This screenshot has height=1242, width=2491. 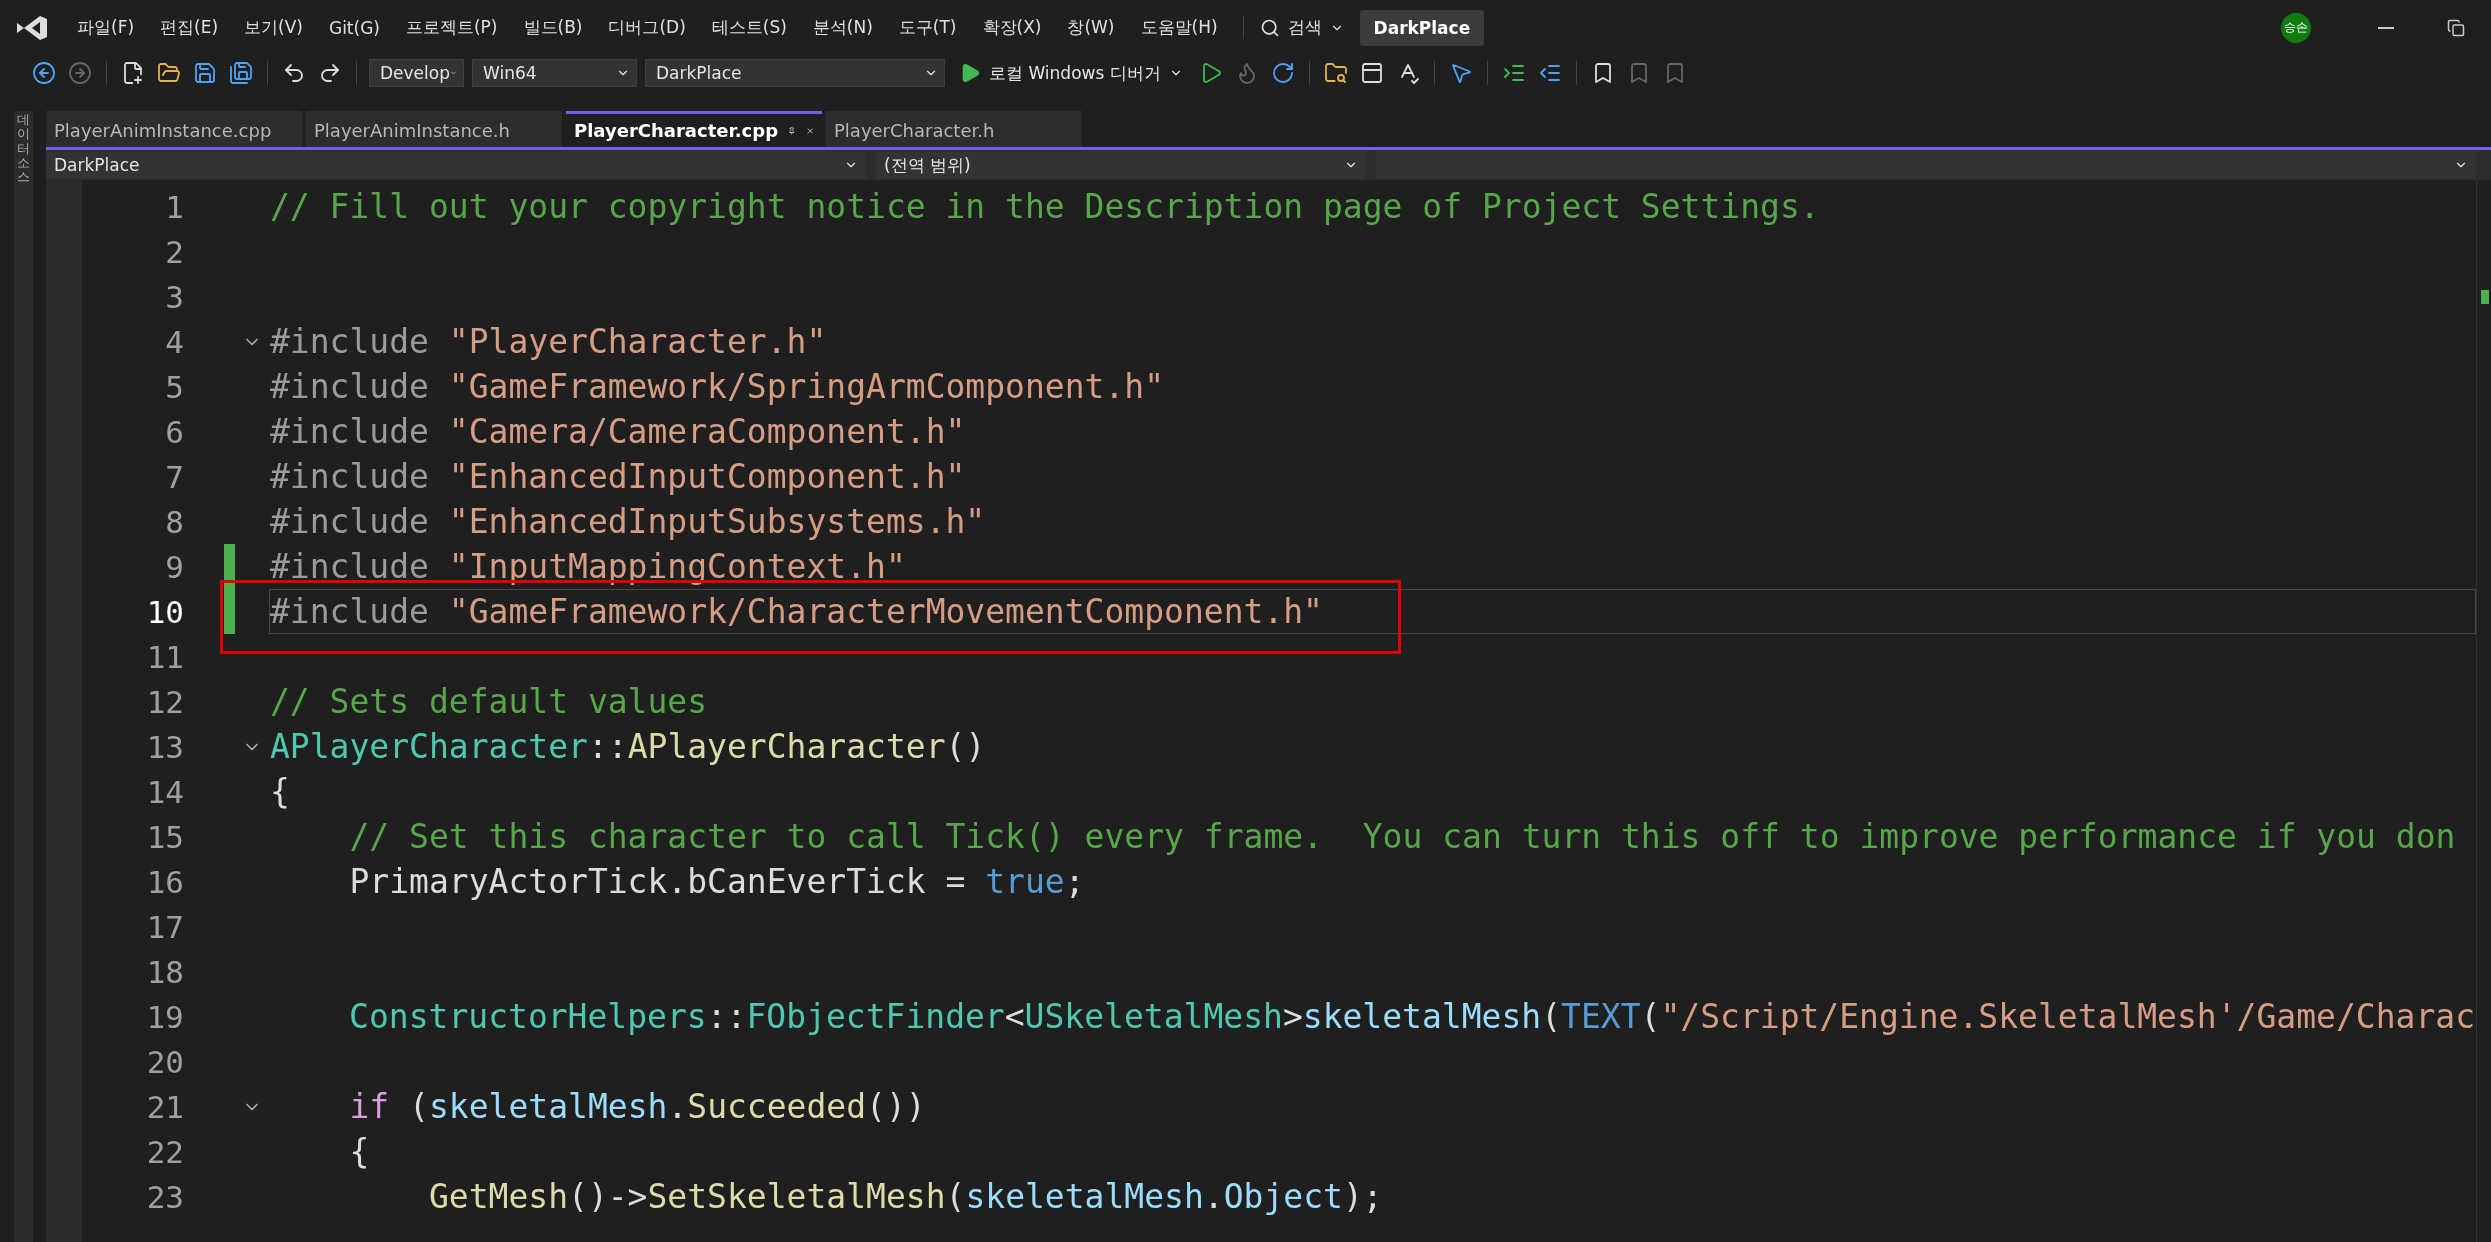 I want to click on code-line: #include "EnhancedInputComponent.h", so click(x=618, y=477).